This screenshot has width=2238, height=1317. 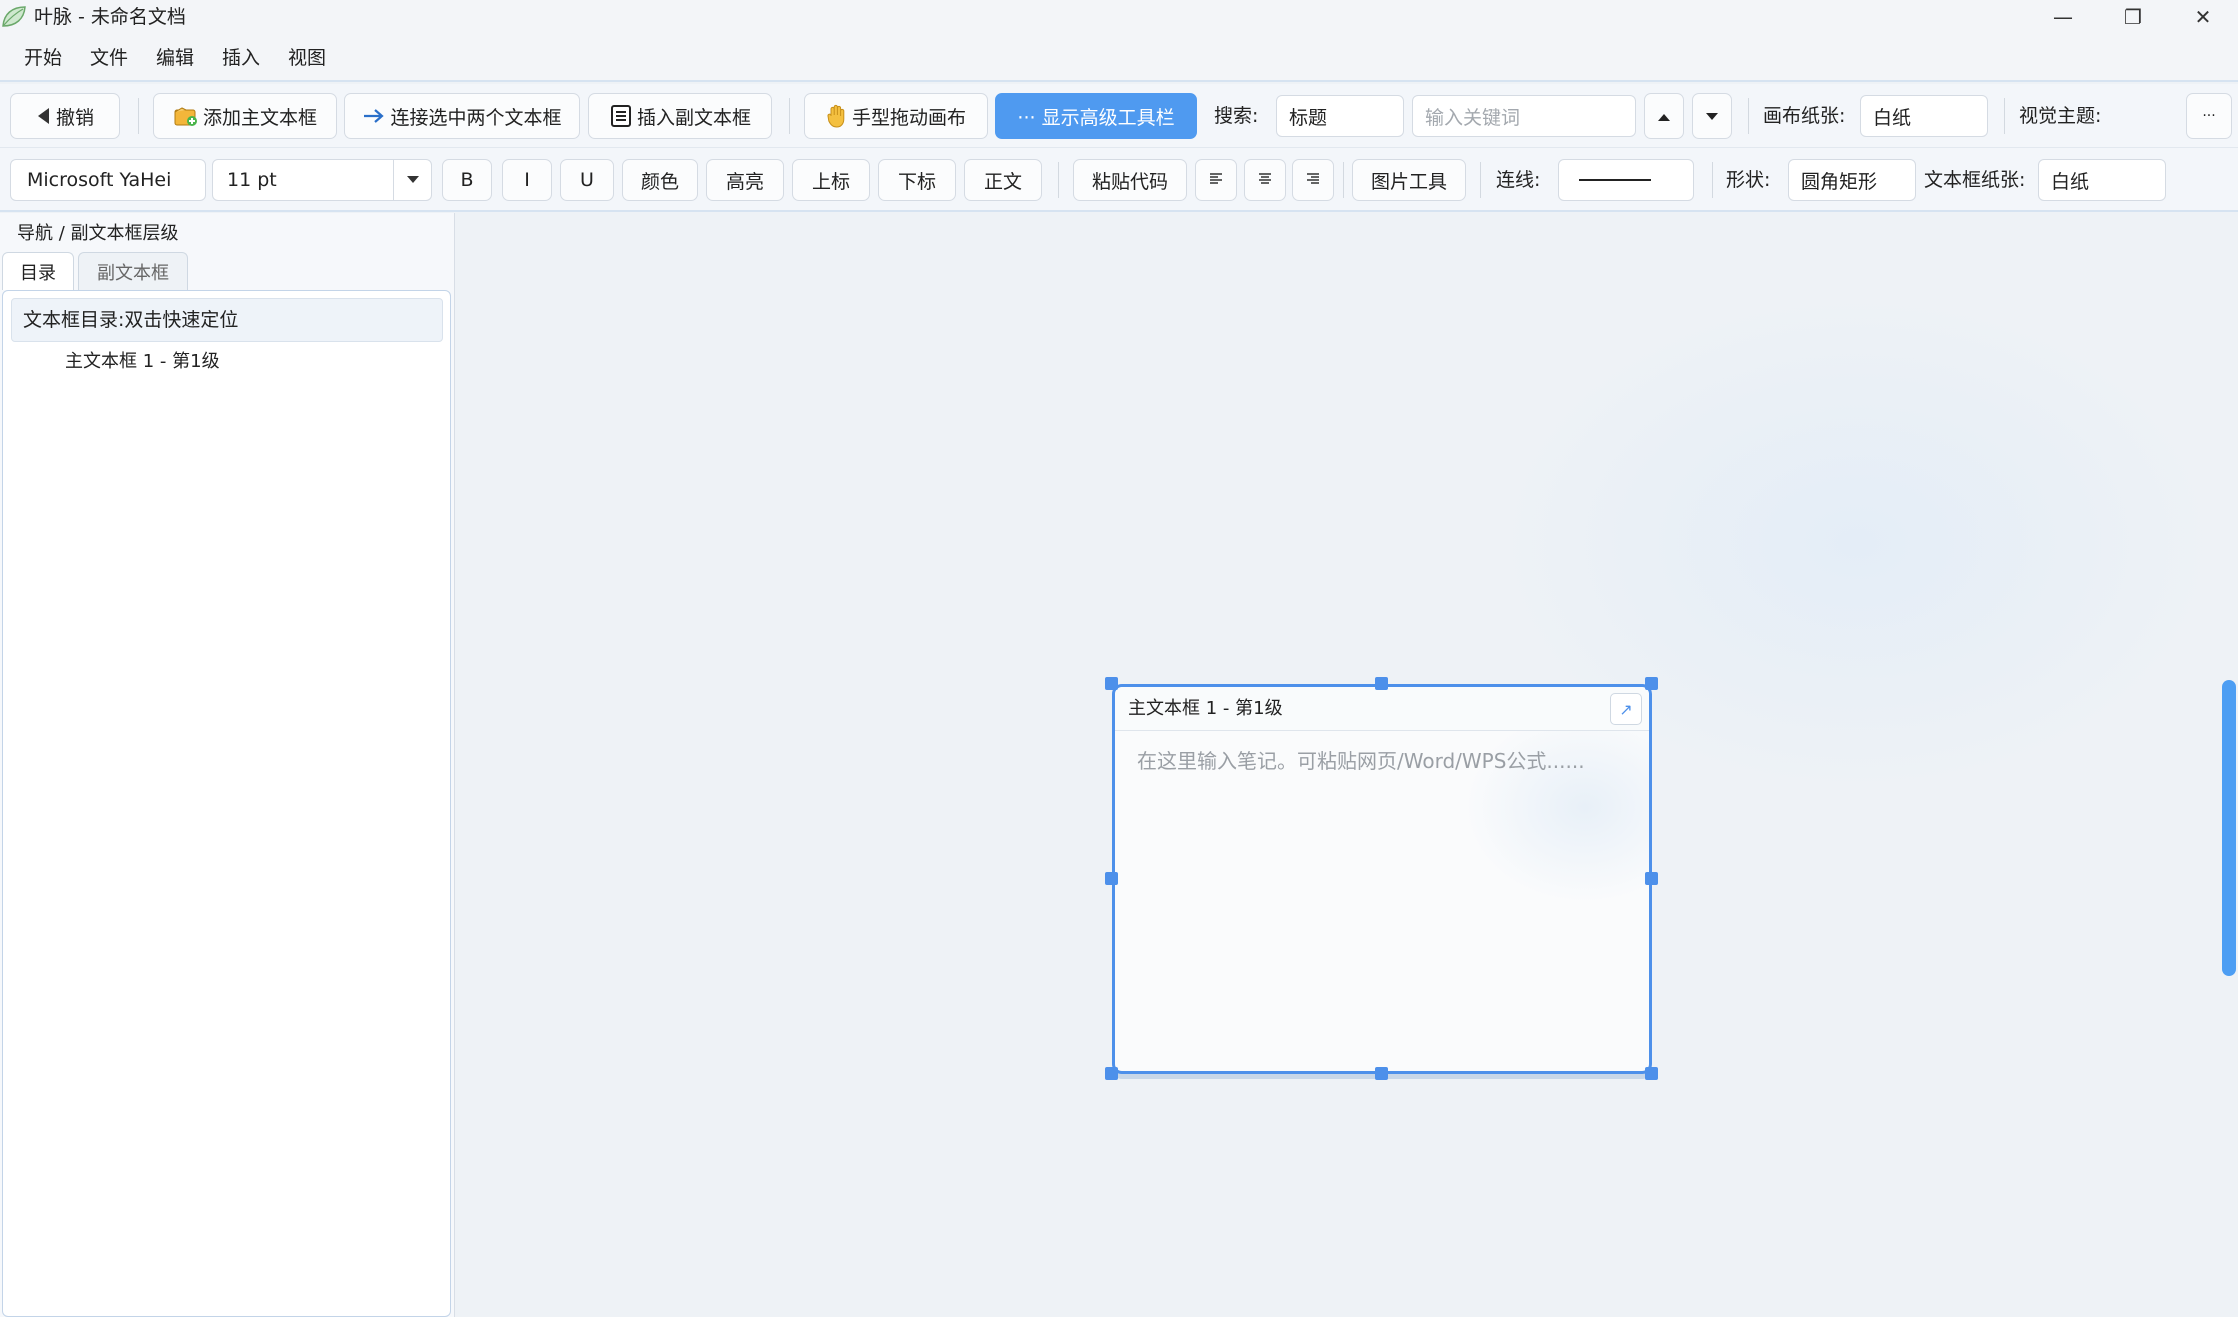 What do you see at coordinates (175, 58) in the screenshot?
I see `menu-edit: 编辑` at bounding box center [175, 58].